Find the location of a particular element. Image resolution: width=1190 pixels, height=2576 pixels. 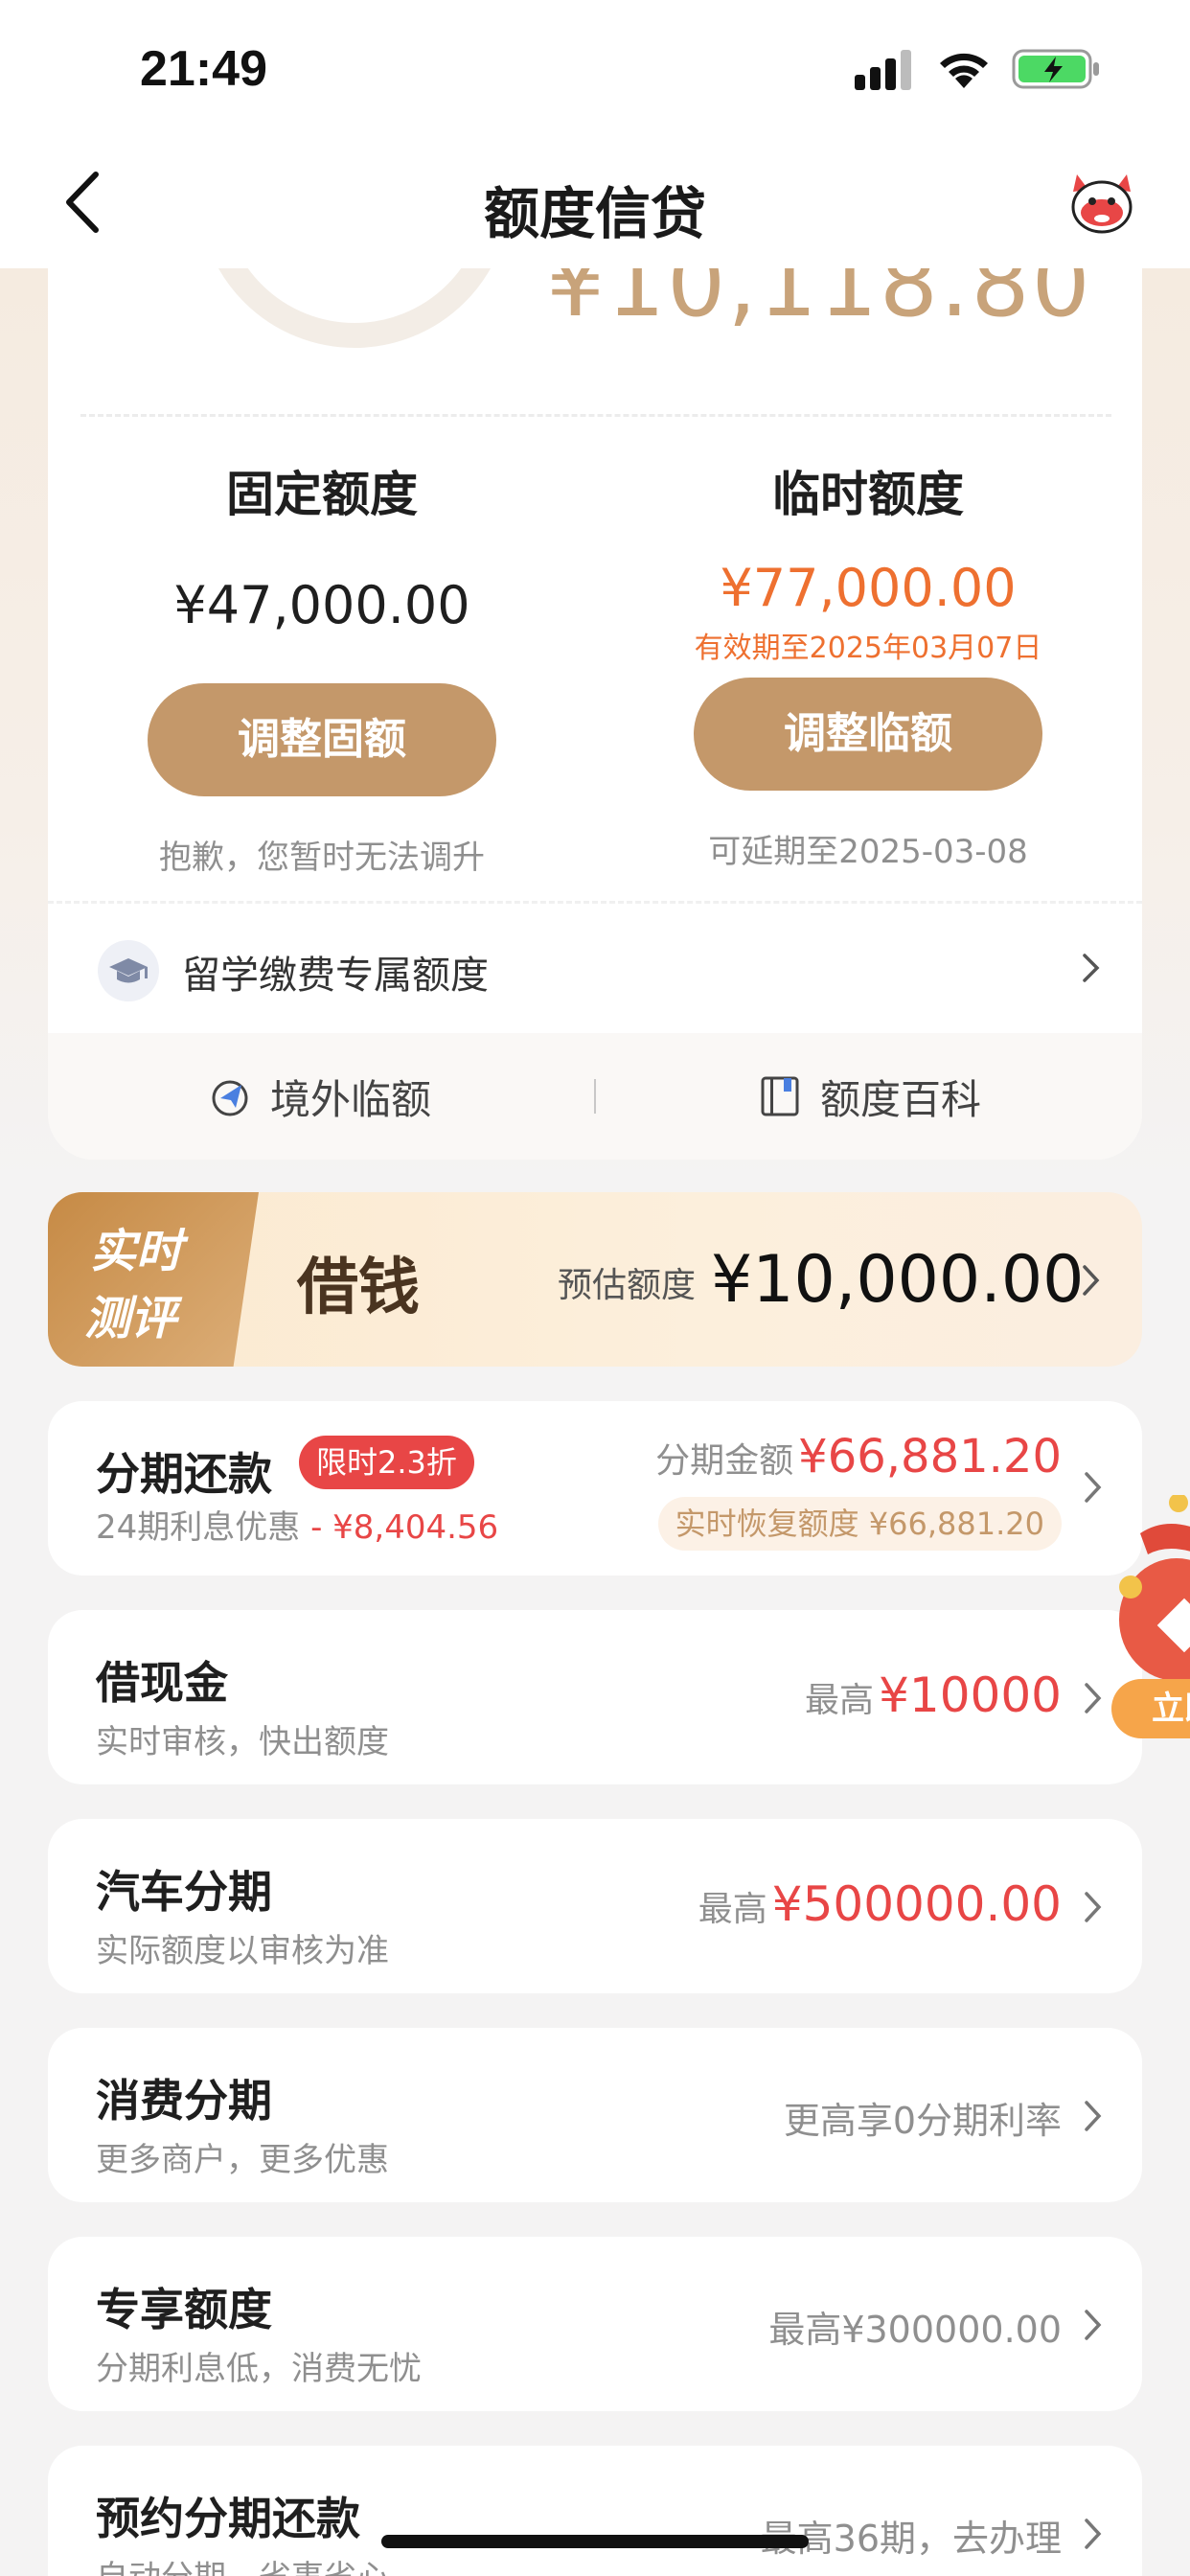

card-title: 专享额度 is located at coordinates (184, 2309).